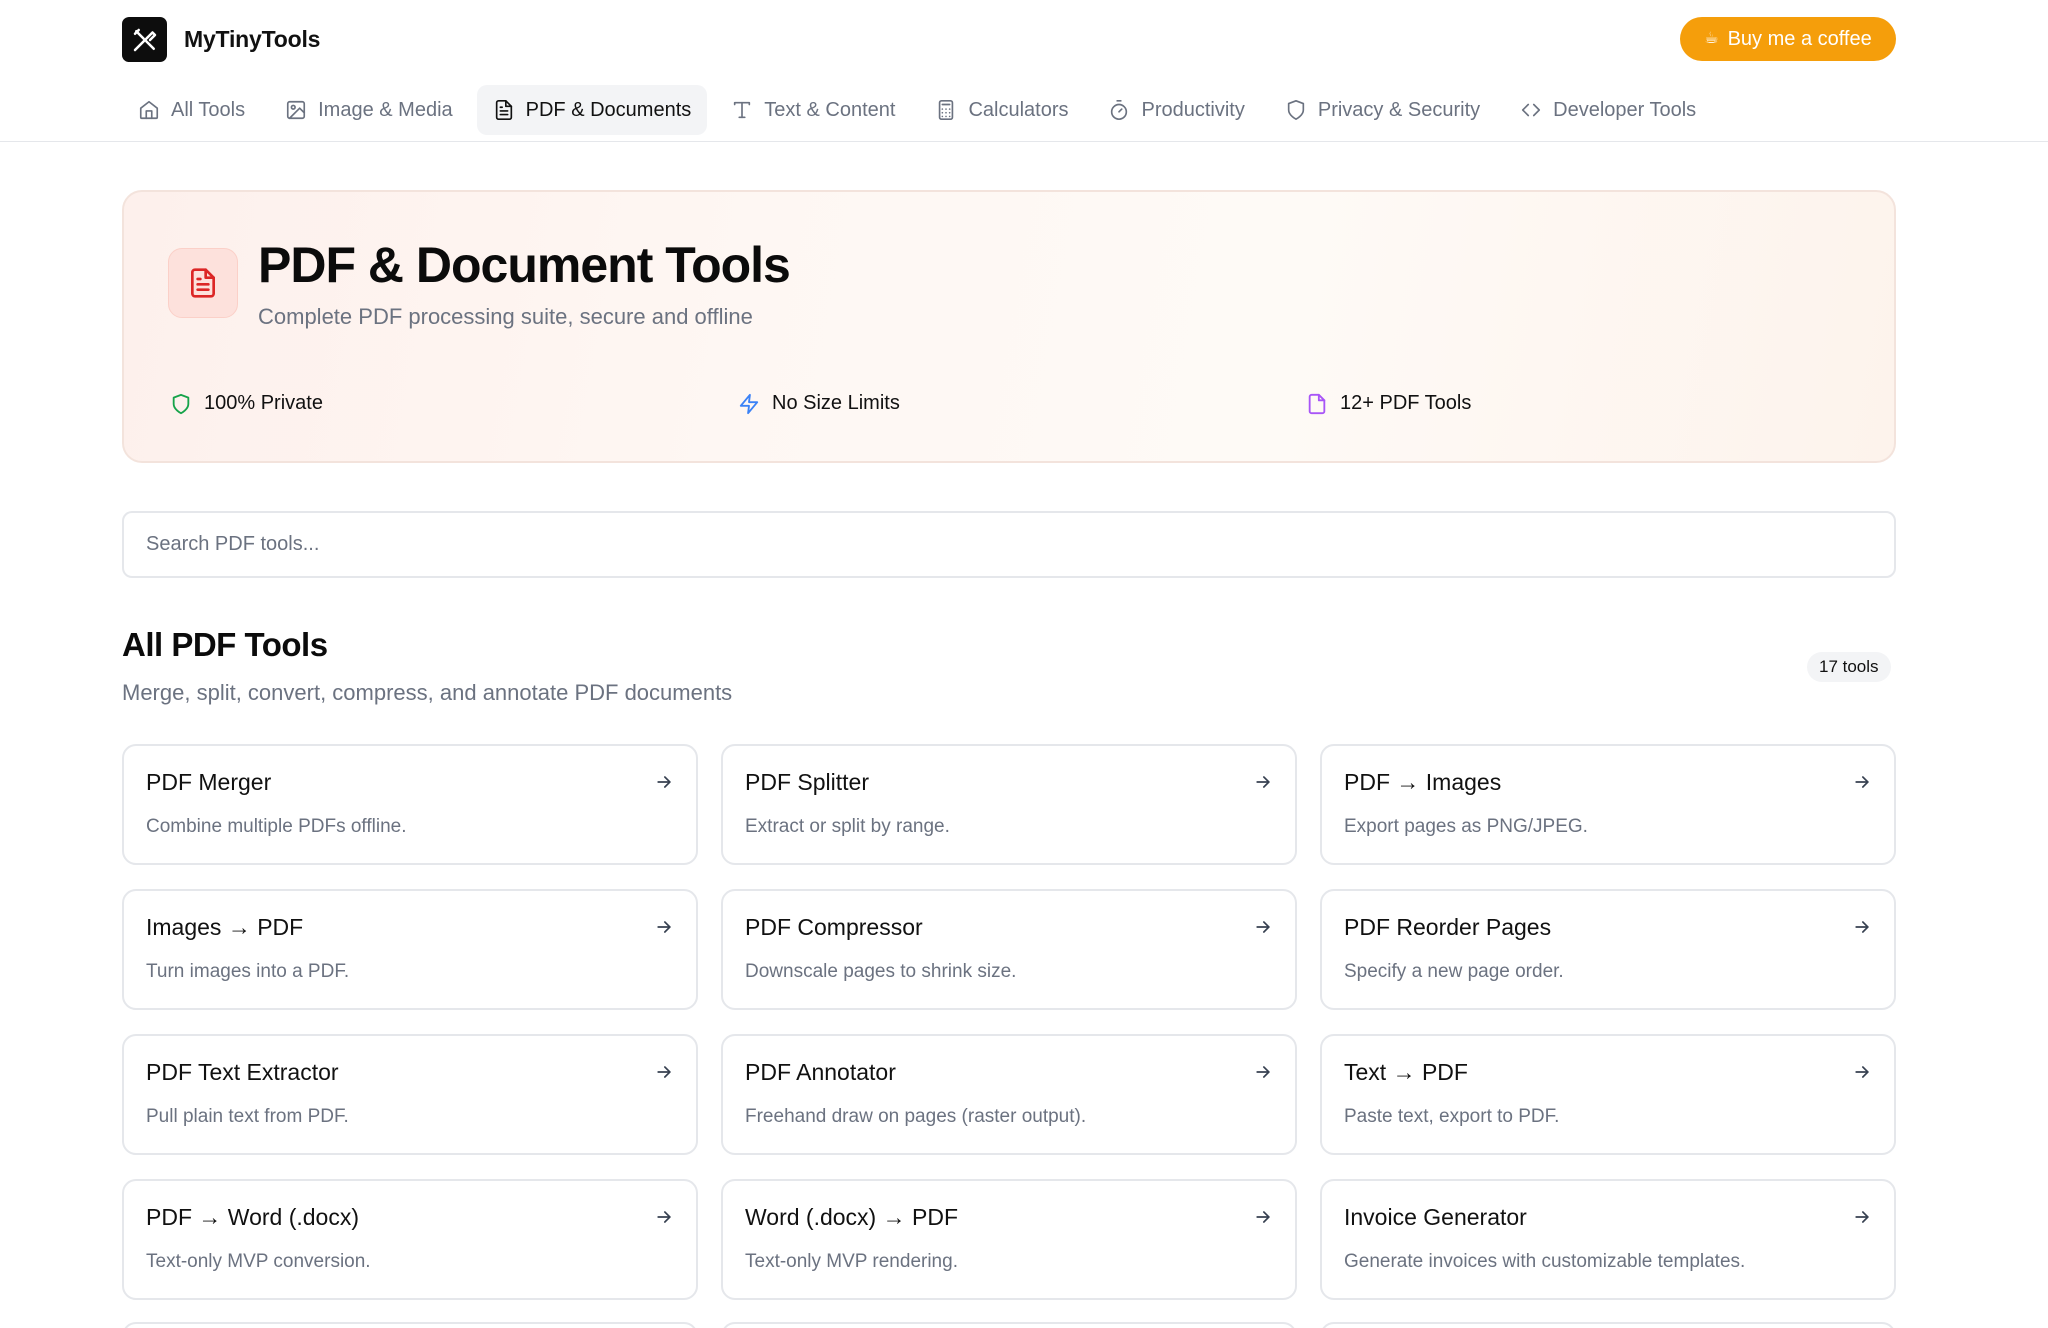 This screenshot has width=2048, height=1328. I want to click on tool-card-description: Paste text, export to PDF., so click(1452, 1116).